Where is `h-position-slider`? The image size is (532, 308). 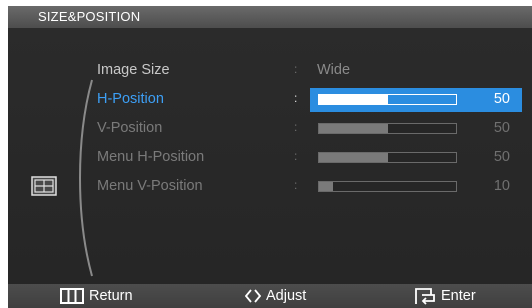
h-position-slider is located at coordinates (387, 99).